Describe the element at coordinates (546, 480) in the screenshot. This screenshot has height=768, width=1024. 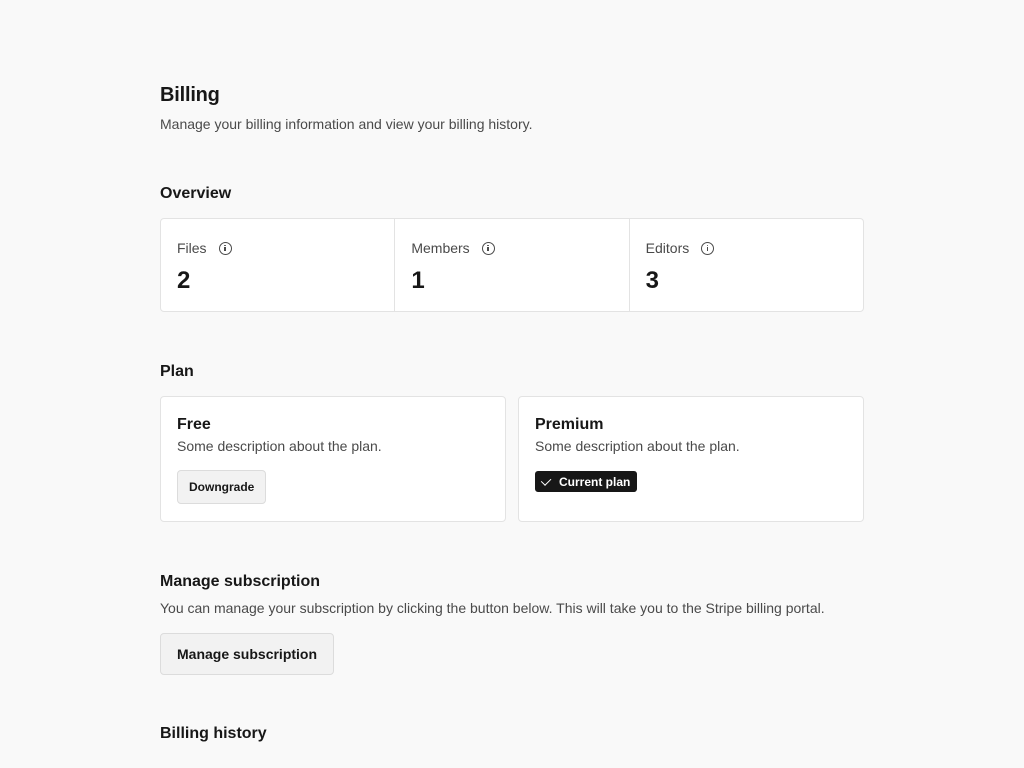
I see `check-icon` at that location.